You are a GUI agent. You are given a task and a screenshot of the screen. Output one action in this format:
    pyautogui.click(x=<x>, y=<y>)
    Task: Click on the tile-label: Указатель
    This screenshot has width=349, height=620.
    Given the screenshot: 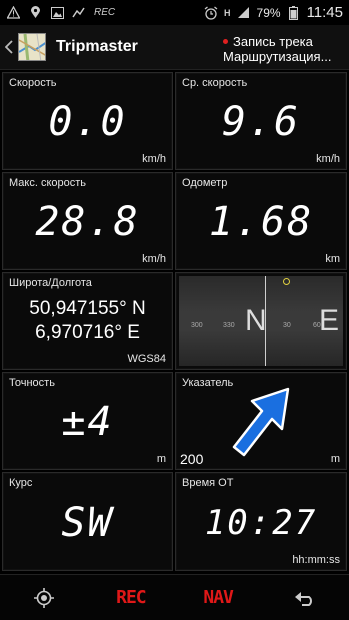 What is the action you would take?
    pyautogui.click(x=208, y=383)
    